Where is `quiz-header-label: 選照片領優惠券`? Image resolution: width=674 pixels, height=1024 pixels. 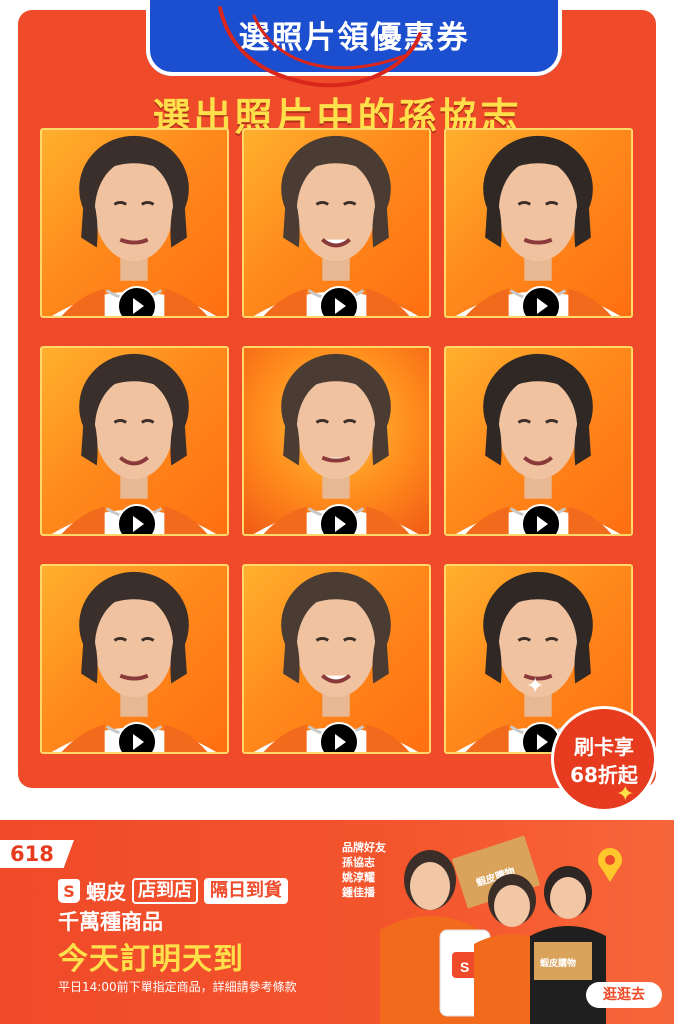 quiz-header-label: 選照片領優惠券 is located at coordinates (354, 38).